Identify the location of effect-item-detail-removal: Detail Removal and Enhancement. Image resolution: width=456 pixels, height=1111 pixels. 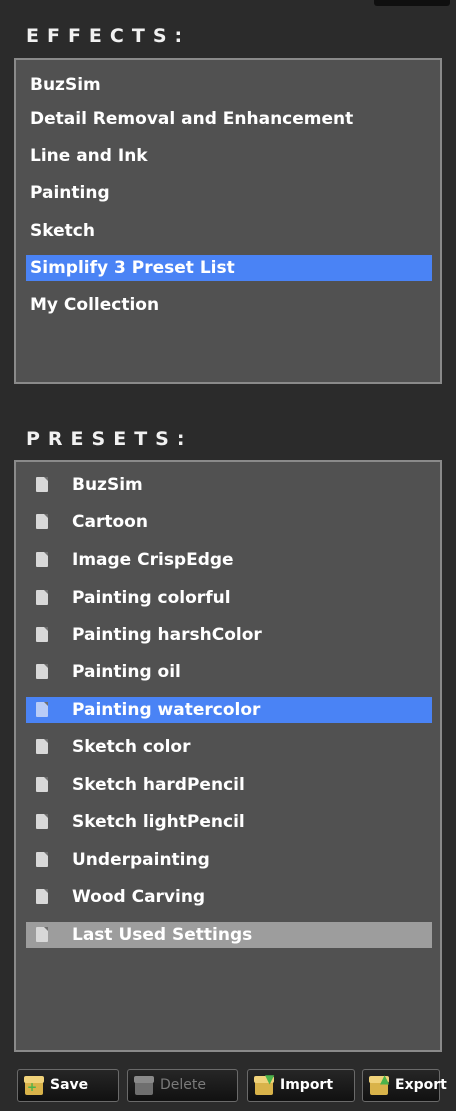
(229, 119).